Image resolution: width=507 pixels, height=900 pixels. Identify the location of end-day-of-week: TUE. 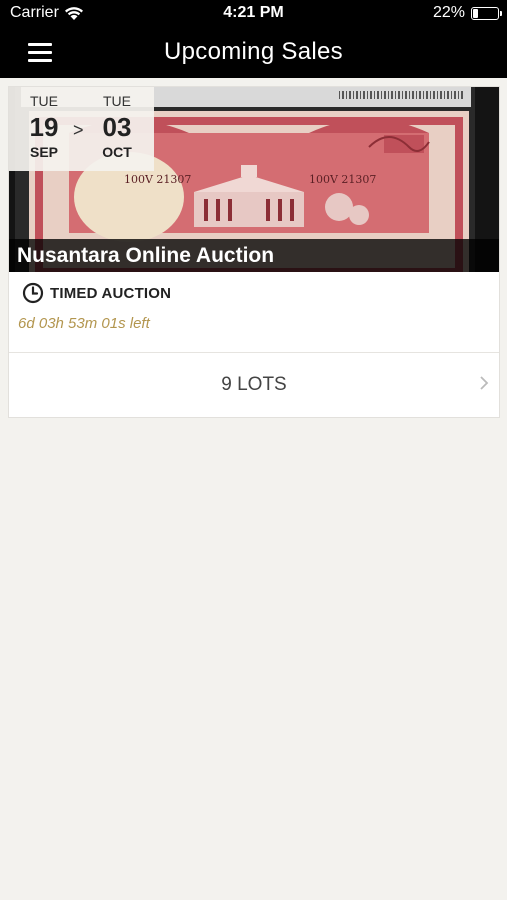
(117, 101).